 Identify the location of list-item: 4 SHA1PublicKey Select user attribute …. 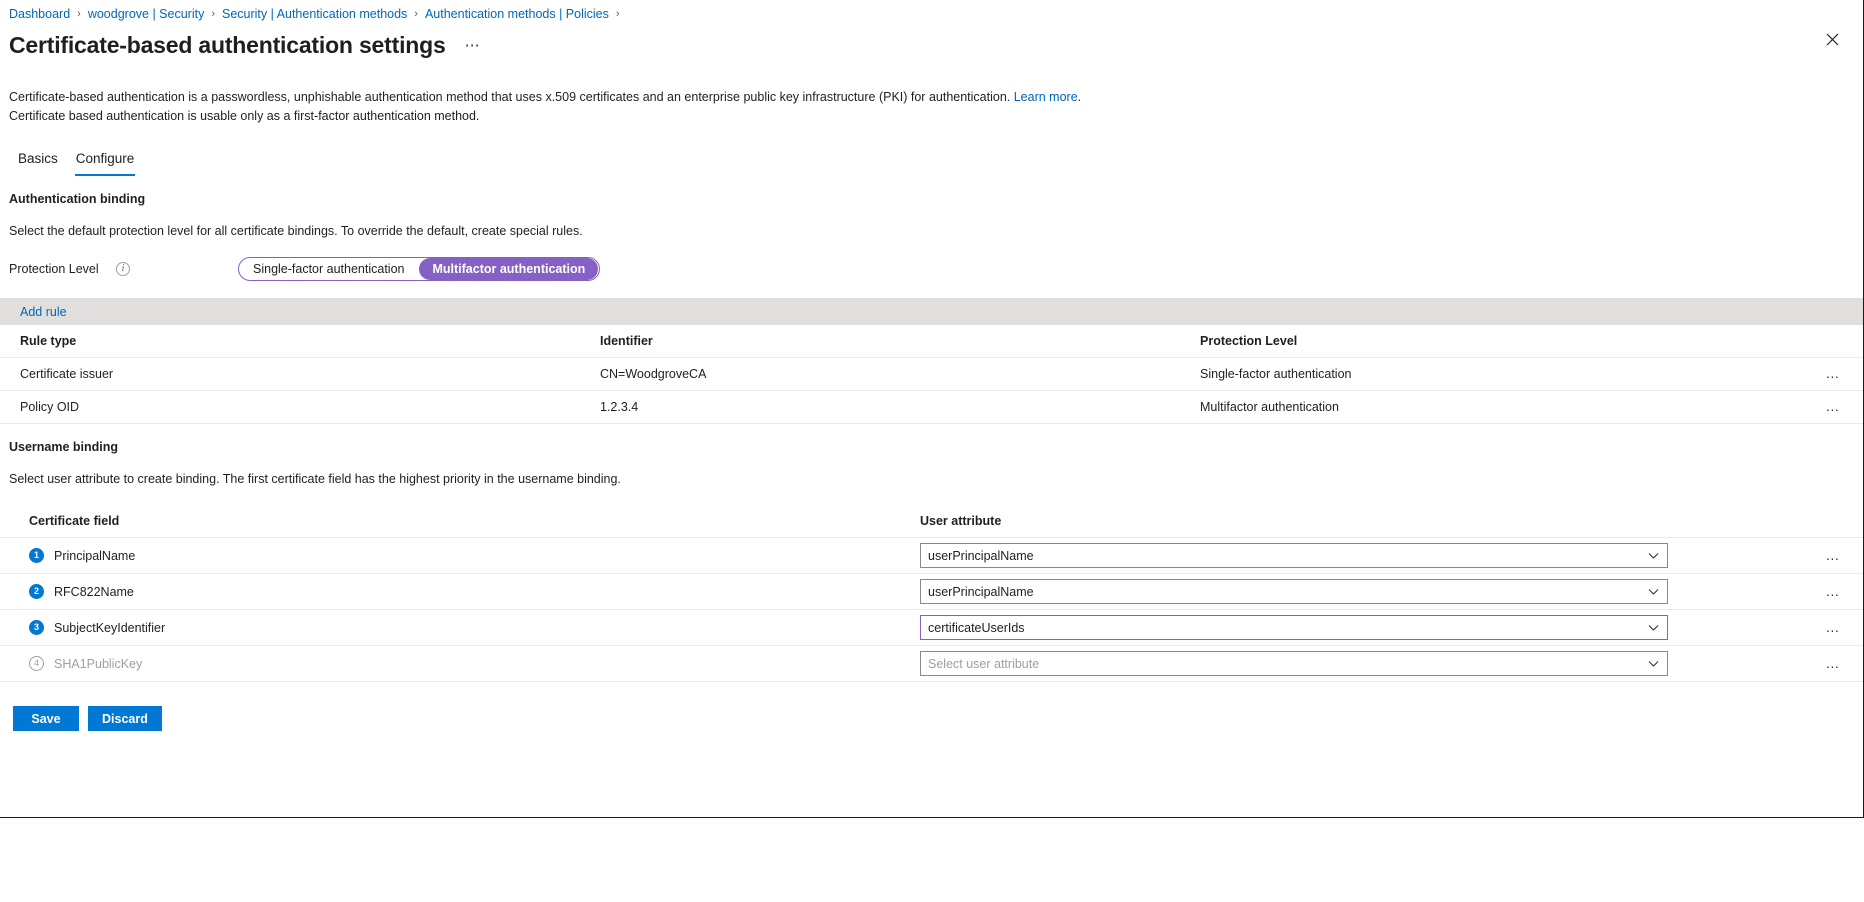
(931, 663).